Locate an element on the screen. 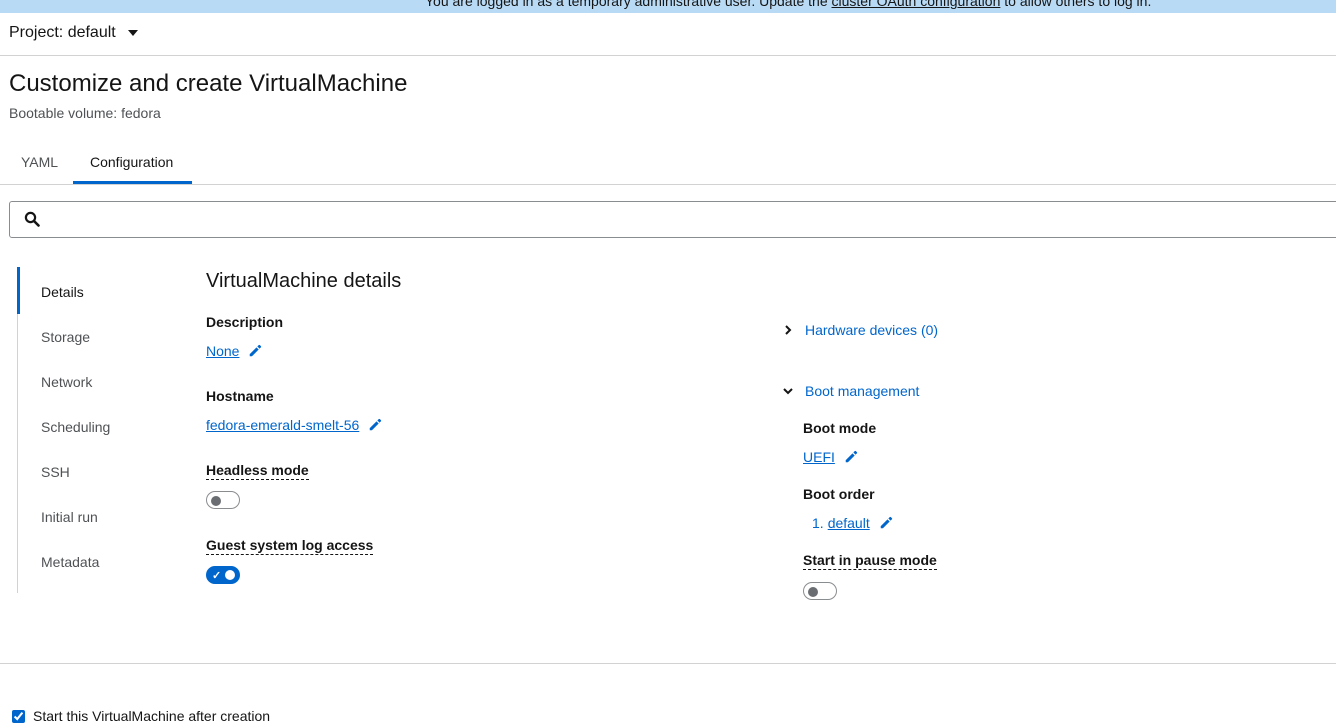  section-title: VirtualMachine details is located at coordinates (304, 281).